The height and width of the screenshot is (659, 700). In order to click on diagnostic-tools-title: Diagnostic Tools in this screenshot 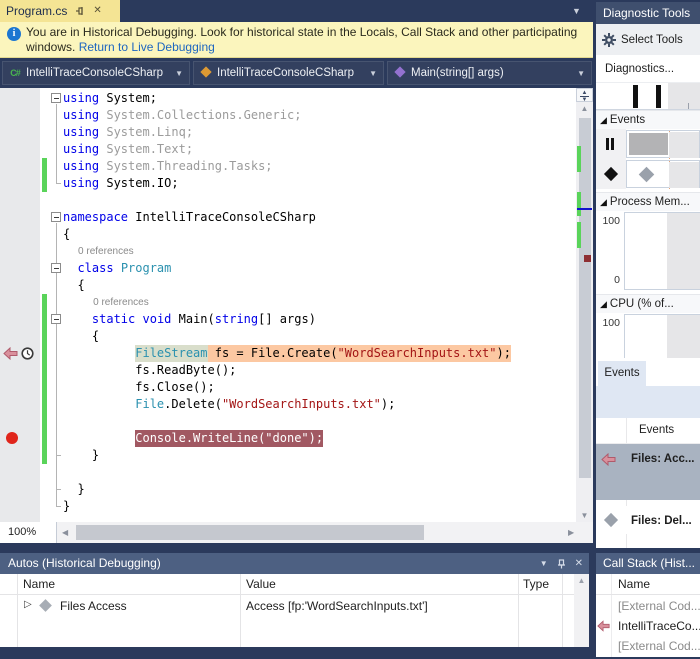, I will do `click(648, 13)`.